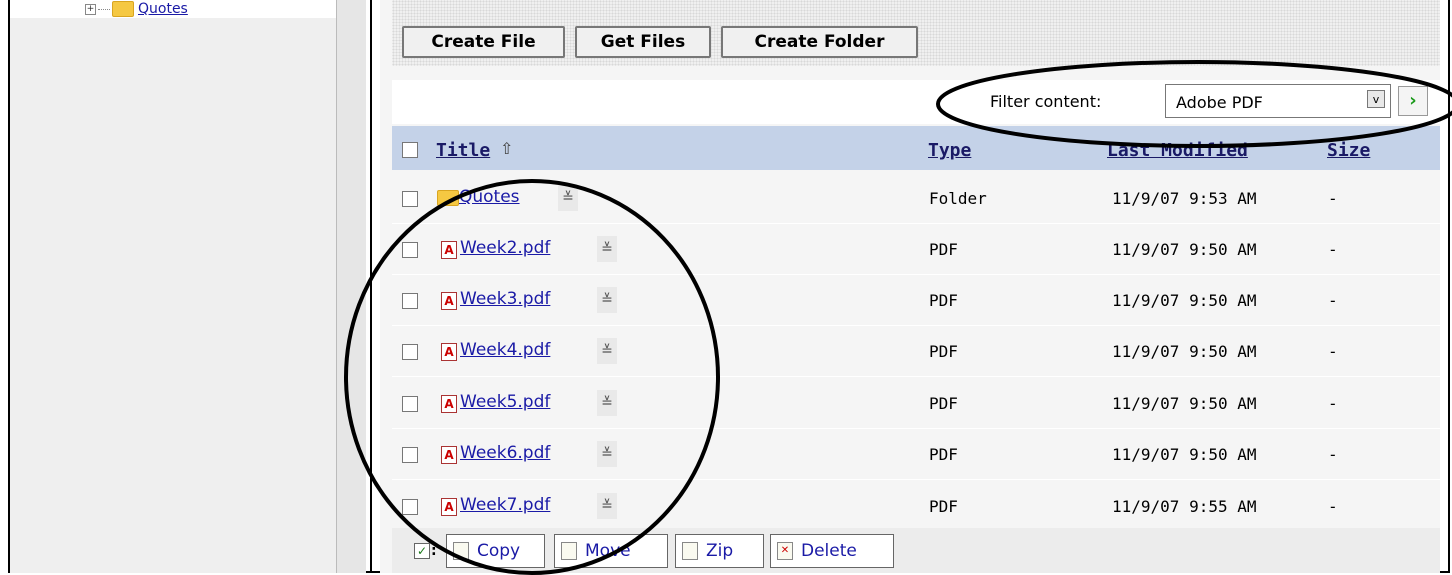 The height and width of the screenshot is (575, 1452). What do you see at coordinates (1194, 104) in the screenshot?
I see `filter-highlight-ellipse` at bounding box center [1194, 104].